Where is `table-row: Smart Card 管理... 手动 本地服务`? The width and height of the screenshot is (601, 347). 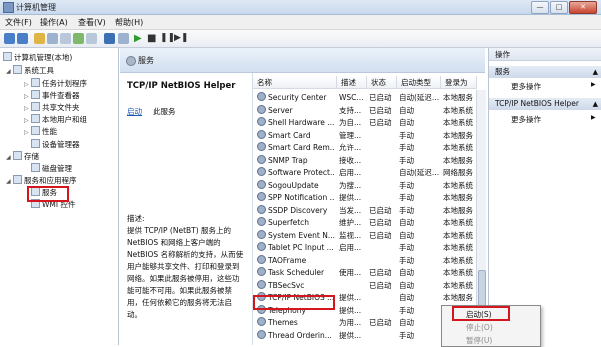 table-row: Smart Card 管理... 手动 本地服务 is located at coordinates (364, 135).